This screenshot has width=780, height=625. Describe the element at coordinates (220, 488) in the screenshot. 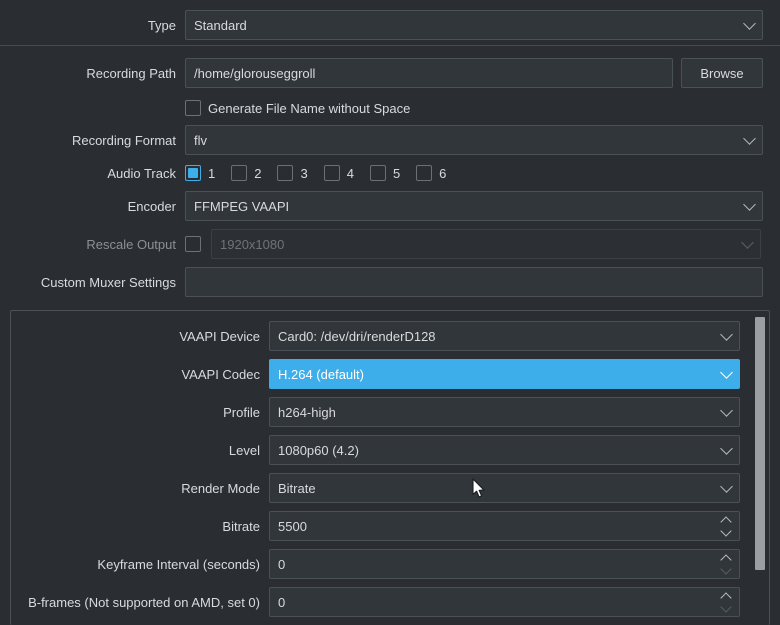

I see `render-mode-label: Render Mode` at that location.